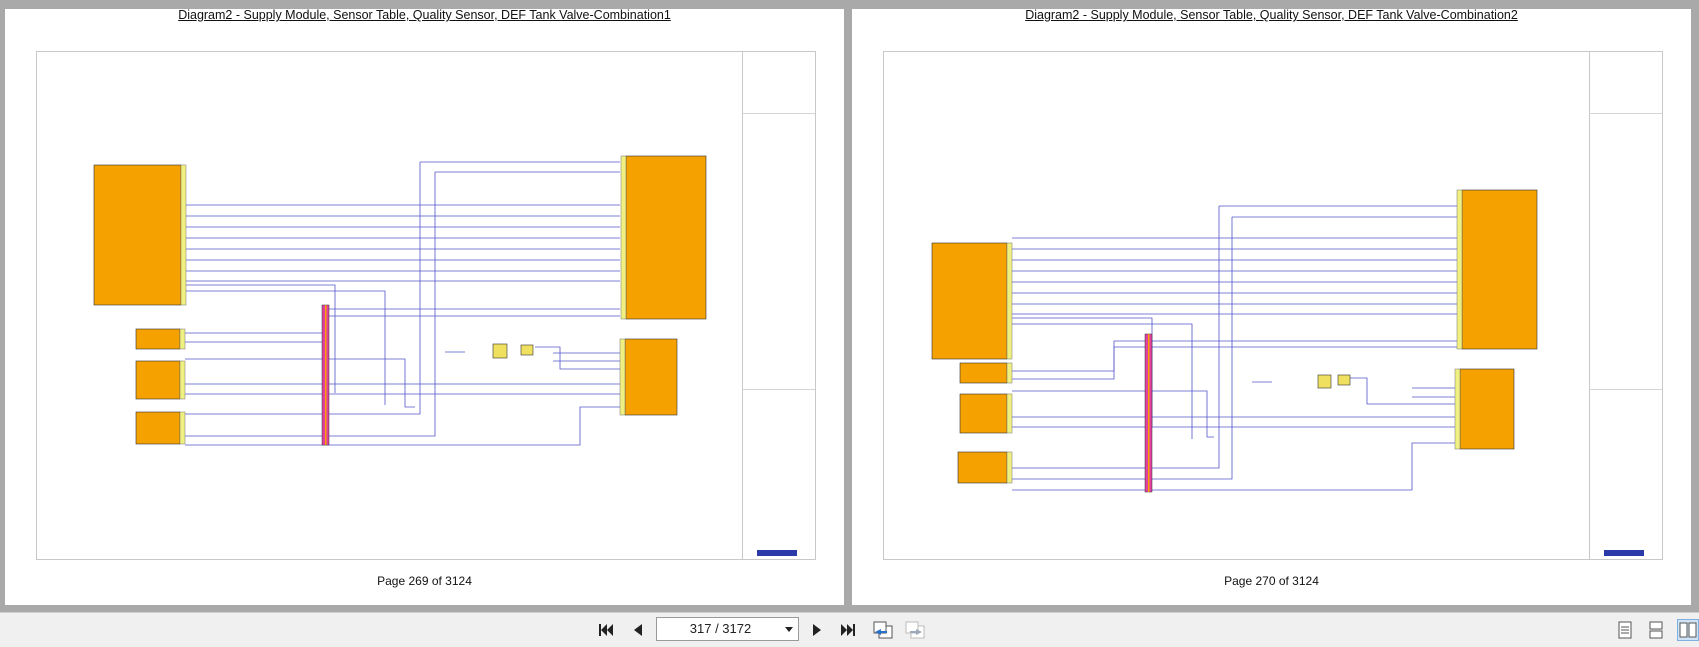 The image size is (1699, 647). I want to click on continuous-view-button, so click(1656, 630).